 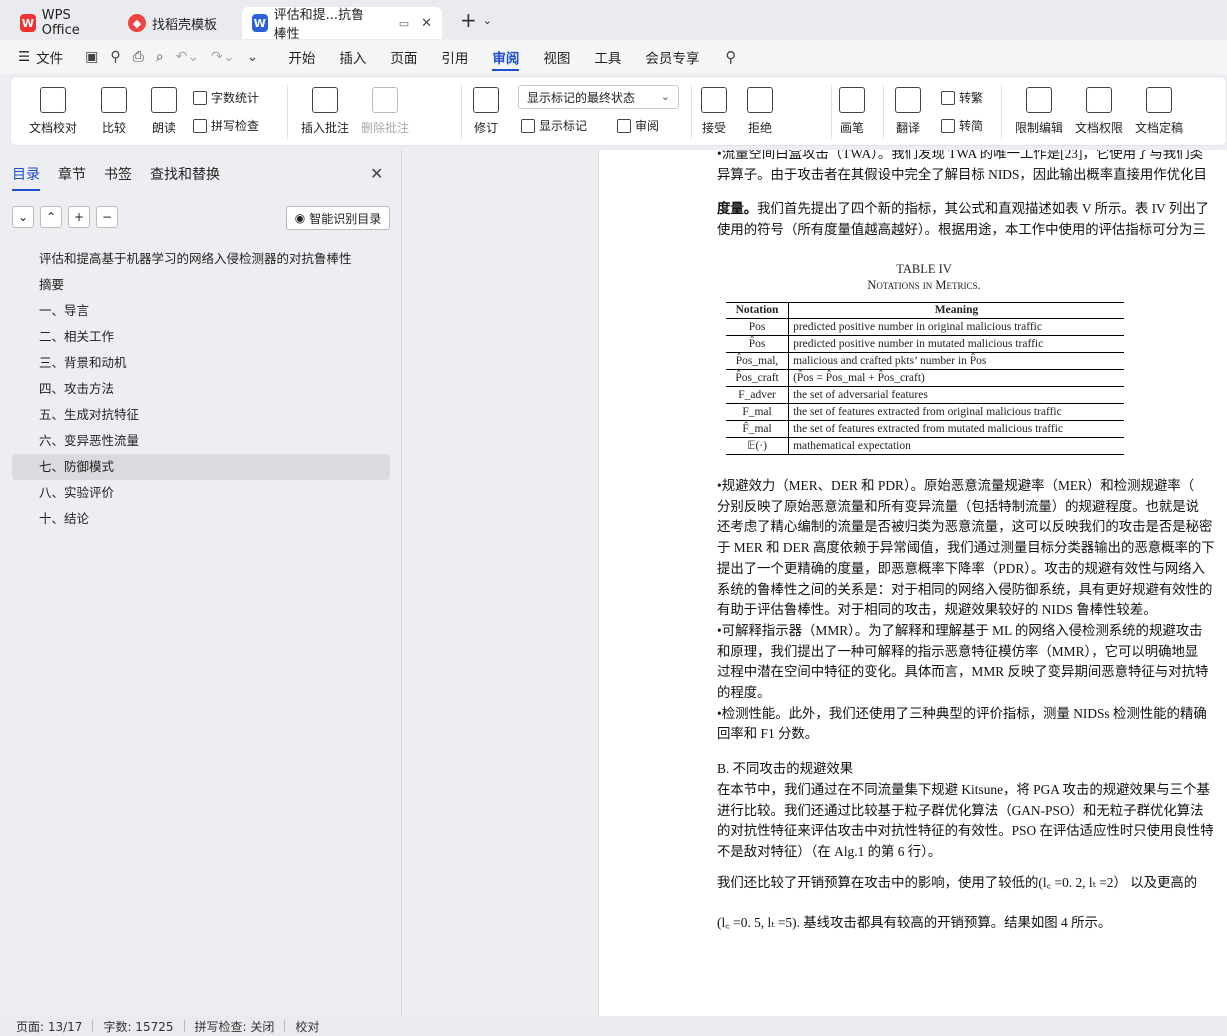 What do you see at coordinates (908, 100) in the screenshot?
I see `translate-icon` at bounding box center [908, 100].